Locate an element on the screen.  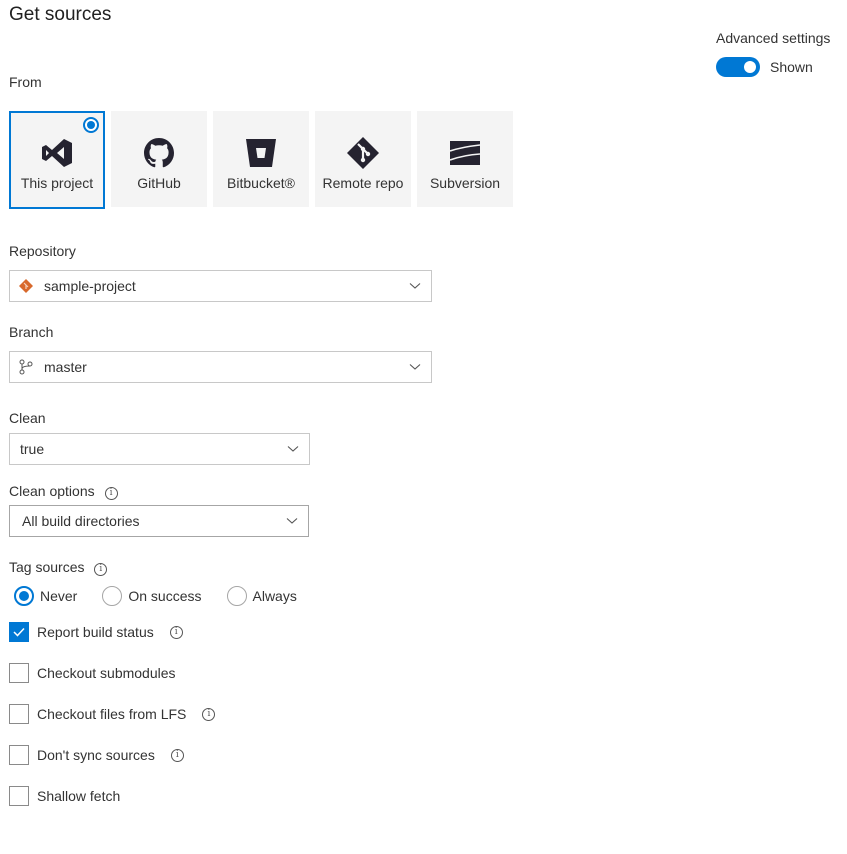
advanced-settings-toggle is located at coordinates (738, 67).